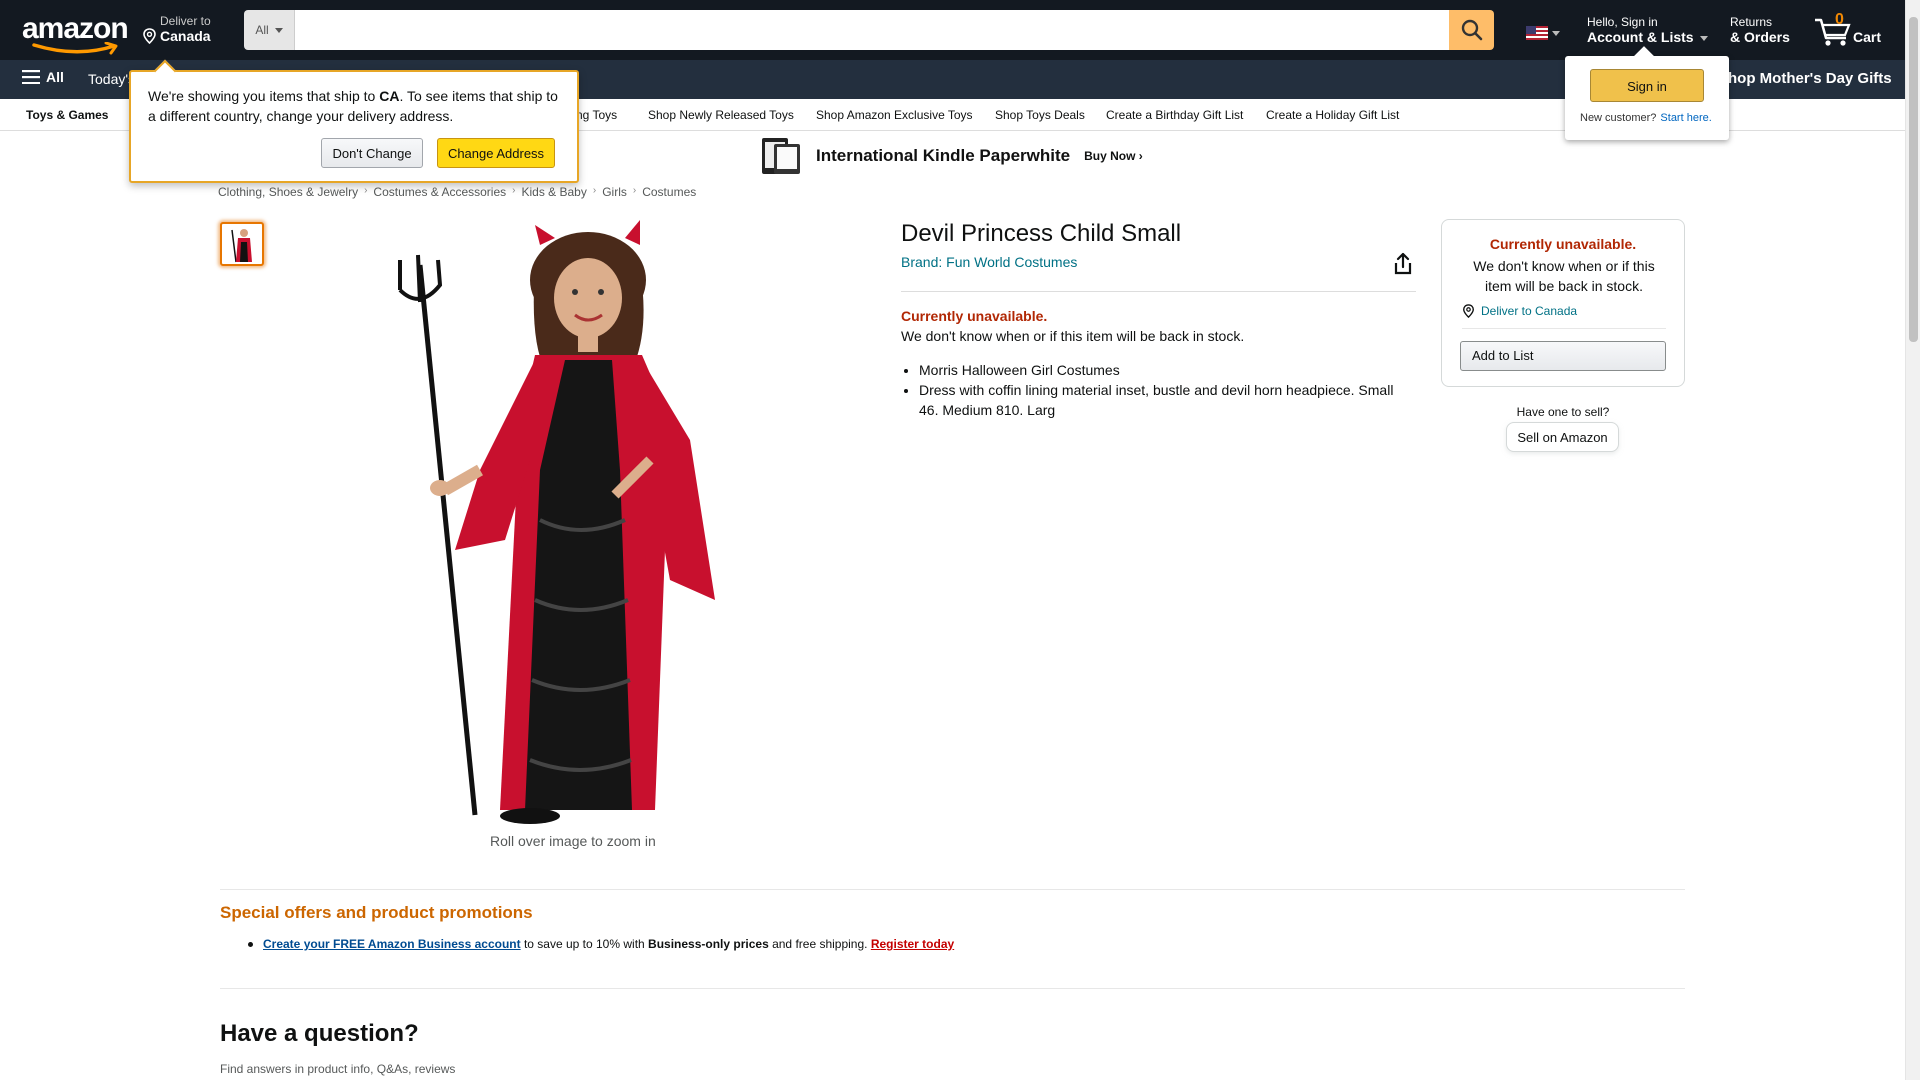 The height and width of the screenshot is (1080, 1920). I want to click on popover-country: CA, so click(389, 96).